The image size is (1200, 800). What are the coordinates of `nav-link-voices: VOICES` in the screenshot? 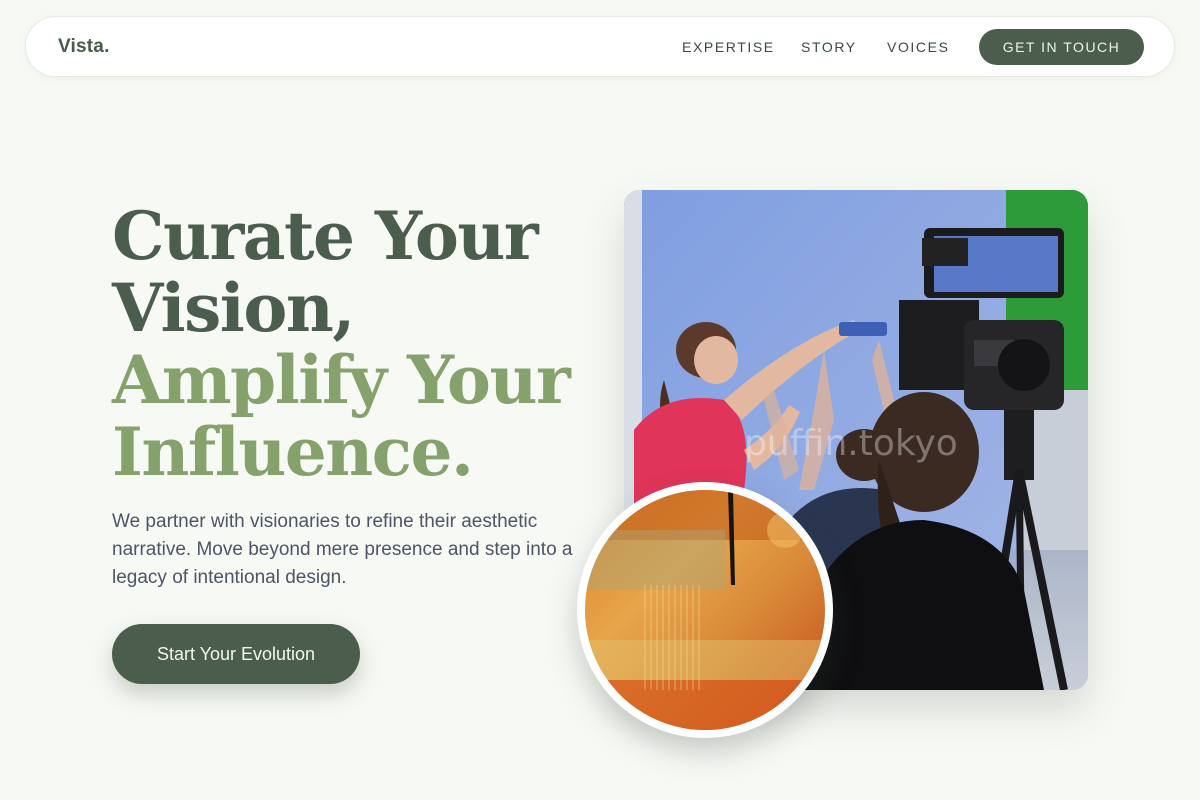 It's located at (918, 47).